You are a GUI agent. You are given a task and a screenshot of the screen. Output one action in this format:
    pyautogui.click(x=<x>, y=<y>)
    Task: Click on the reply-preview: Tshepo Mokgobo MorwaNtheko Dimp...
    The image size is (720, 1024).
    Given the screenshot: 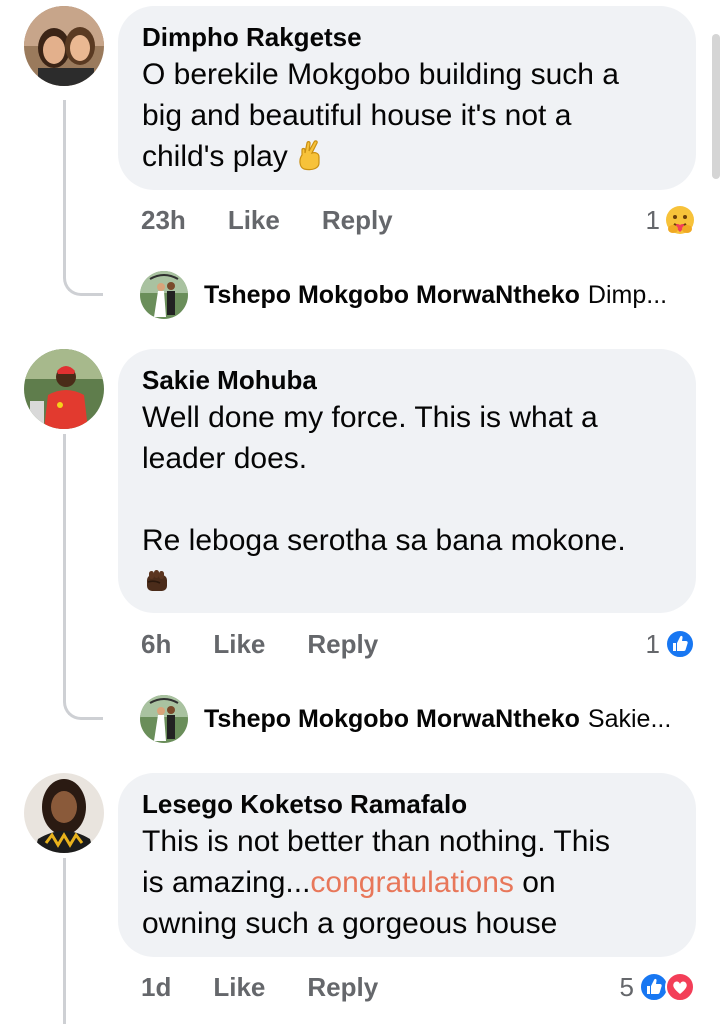 What is the action you would take?
    pyautogui.click(x=403, y=295)
    